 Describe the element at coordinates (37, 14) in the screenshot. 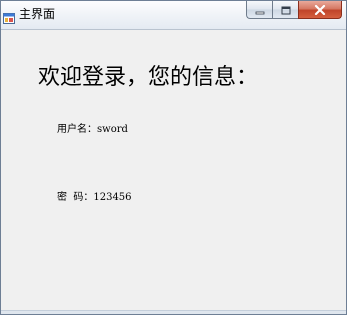

I see `window-title: 主界面` at that location.